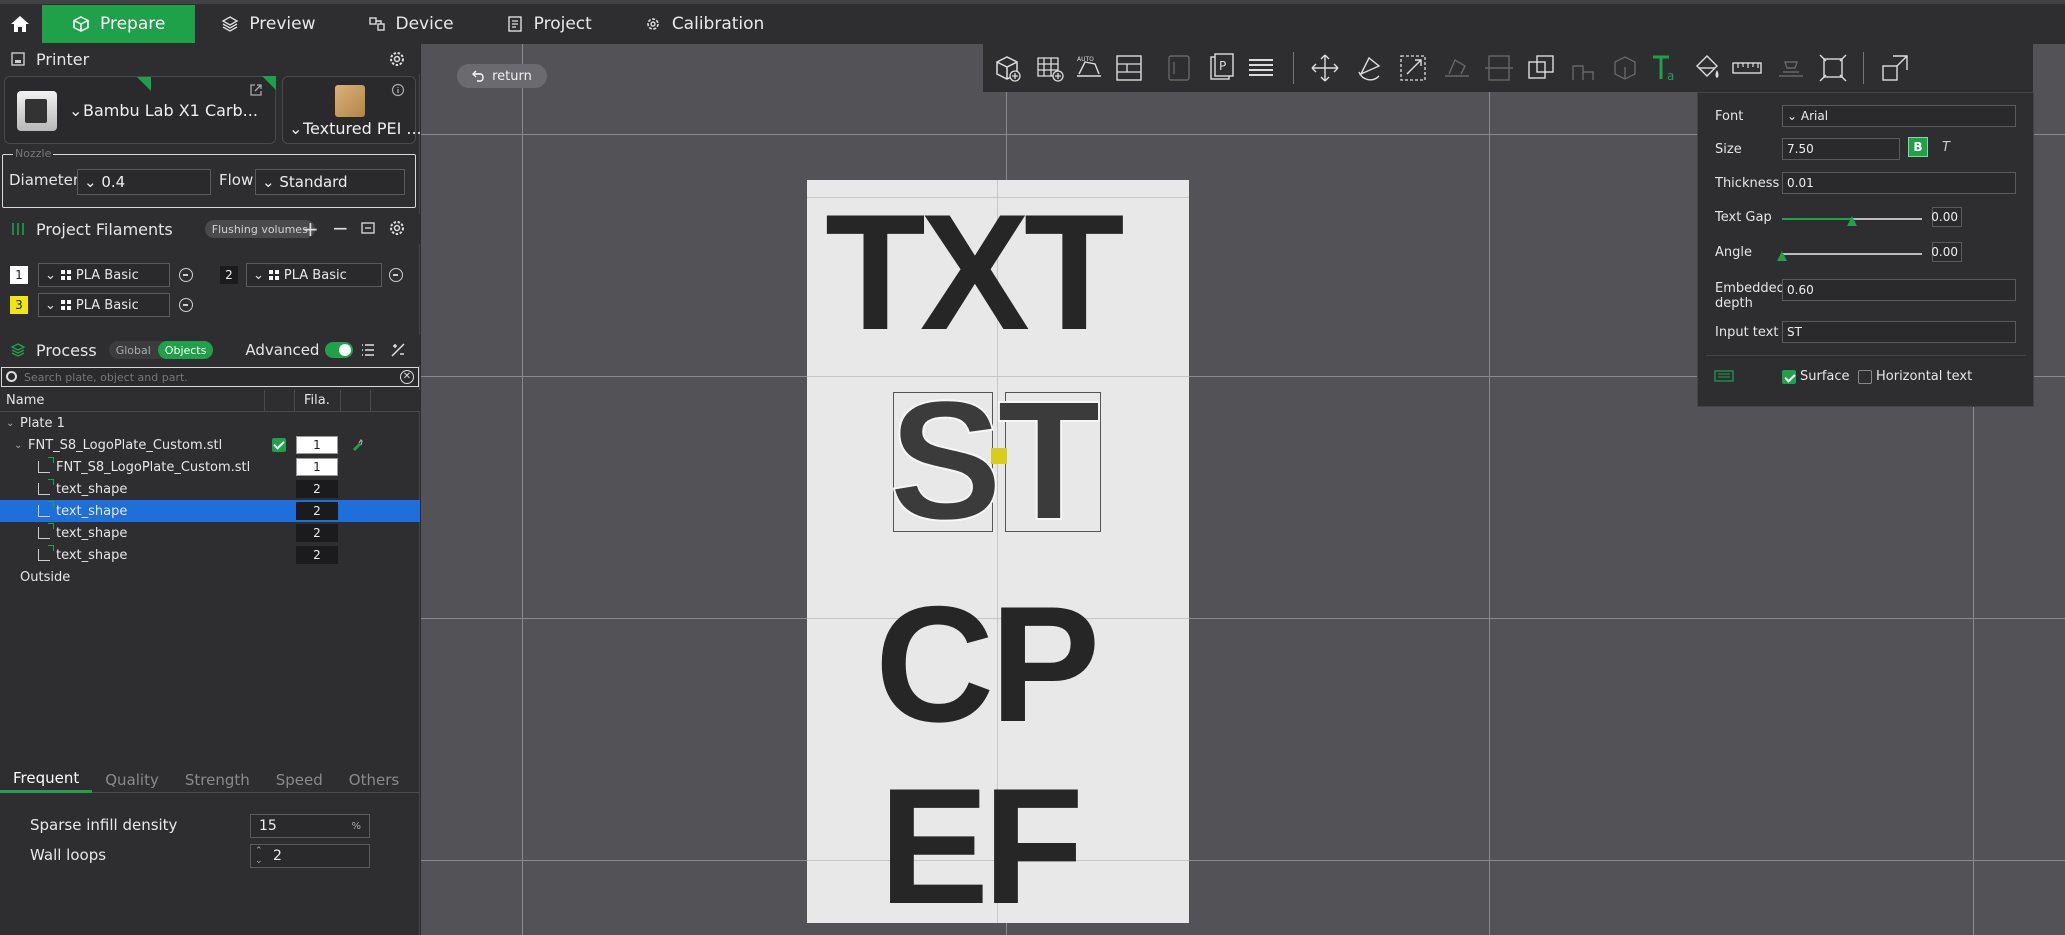 This screenshot has width=2065, height=935. What do you see at coordinates (104, 275) in the screenshot?
I see `filament-select-1: ⌄ PLA Basic` at bounding box center [104, 275].